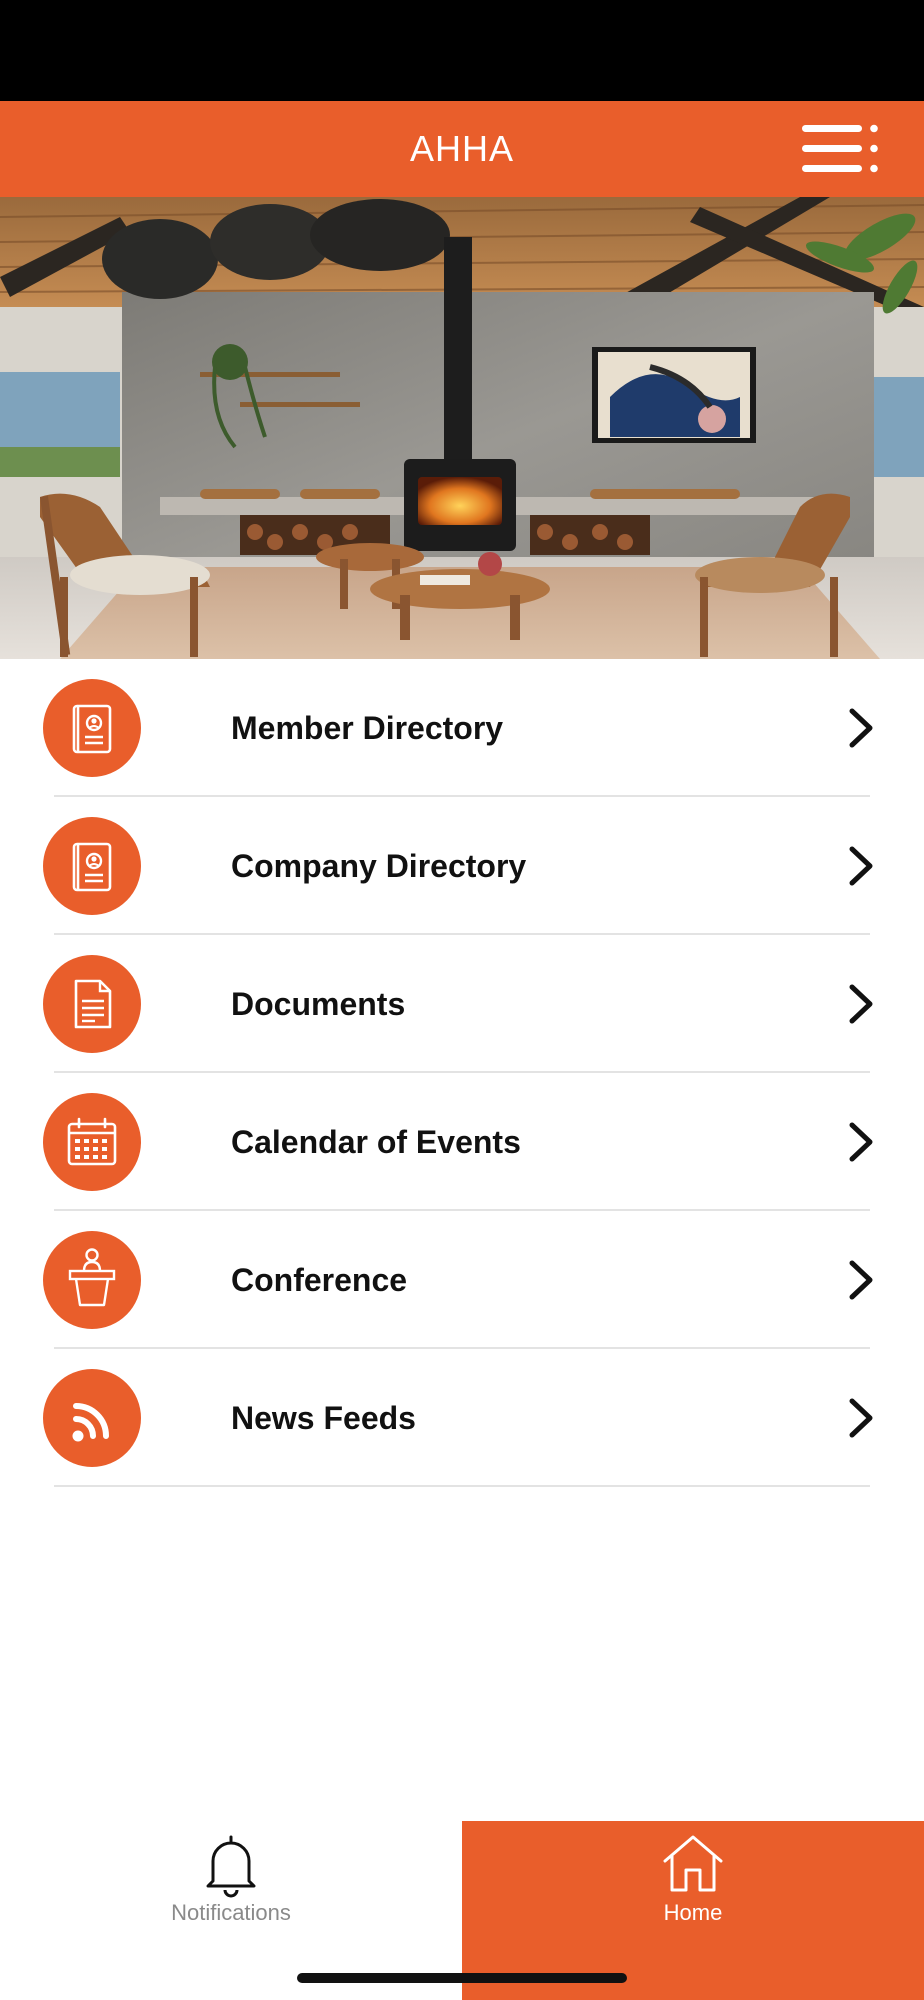 This screenshot has width=924, height=2000. I want to click on document-icon, so click(93, 1004).